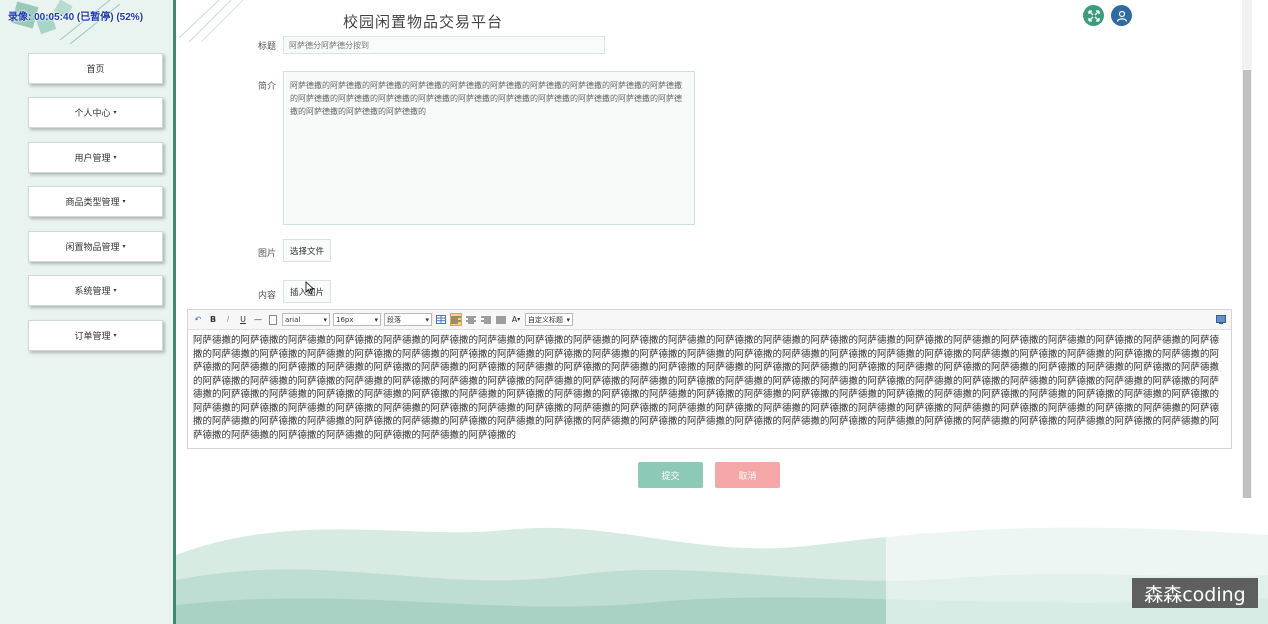 The image size is (1268, 624). Describe the element at coordinates (198, 319) in the screenshot. I see `undo-icon: ↶` at that location.